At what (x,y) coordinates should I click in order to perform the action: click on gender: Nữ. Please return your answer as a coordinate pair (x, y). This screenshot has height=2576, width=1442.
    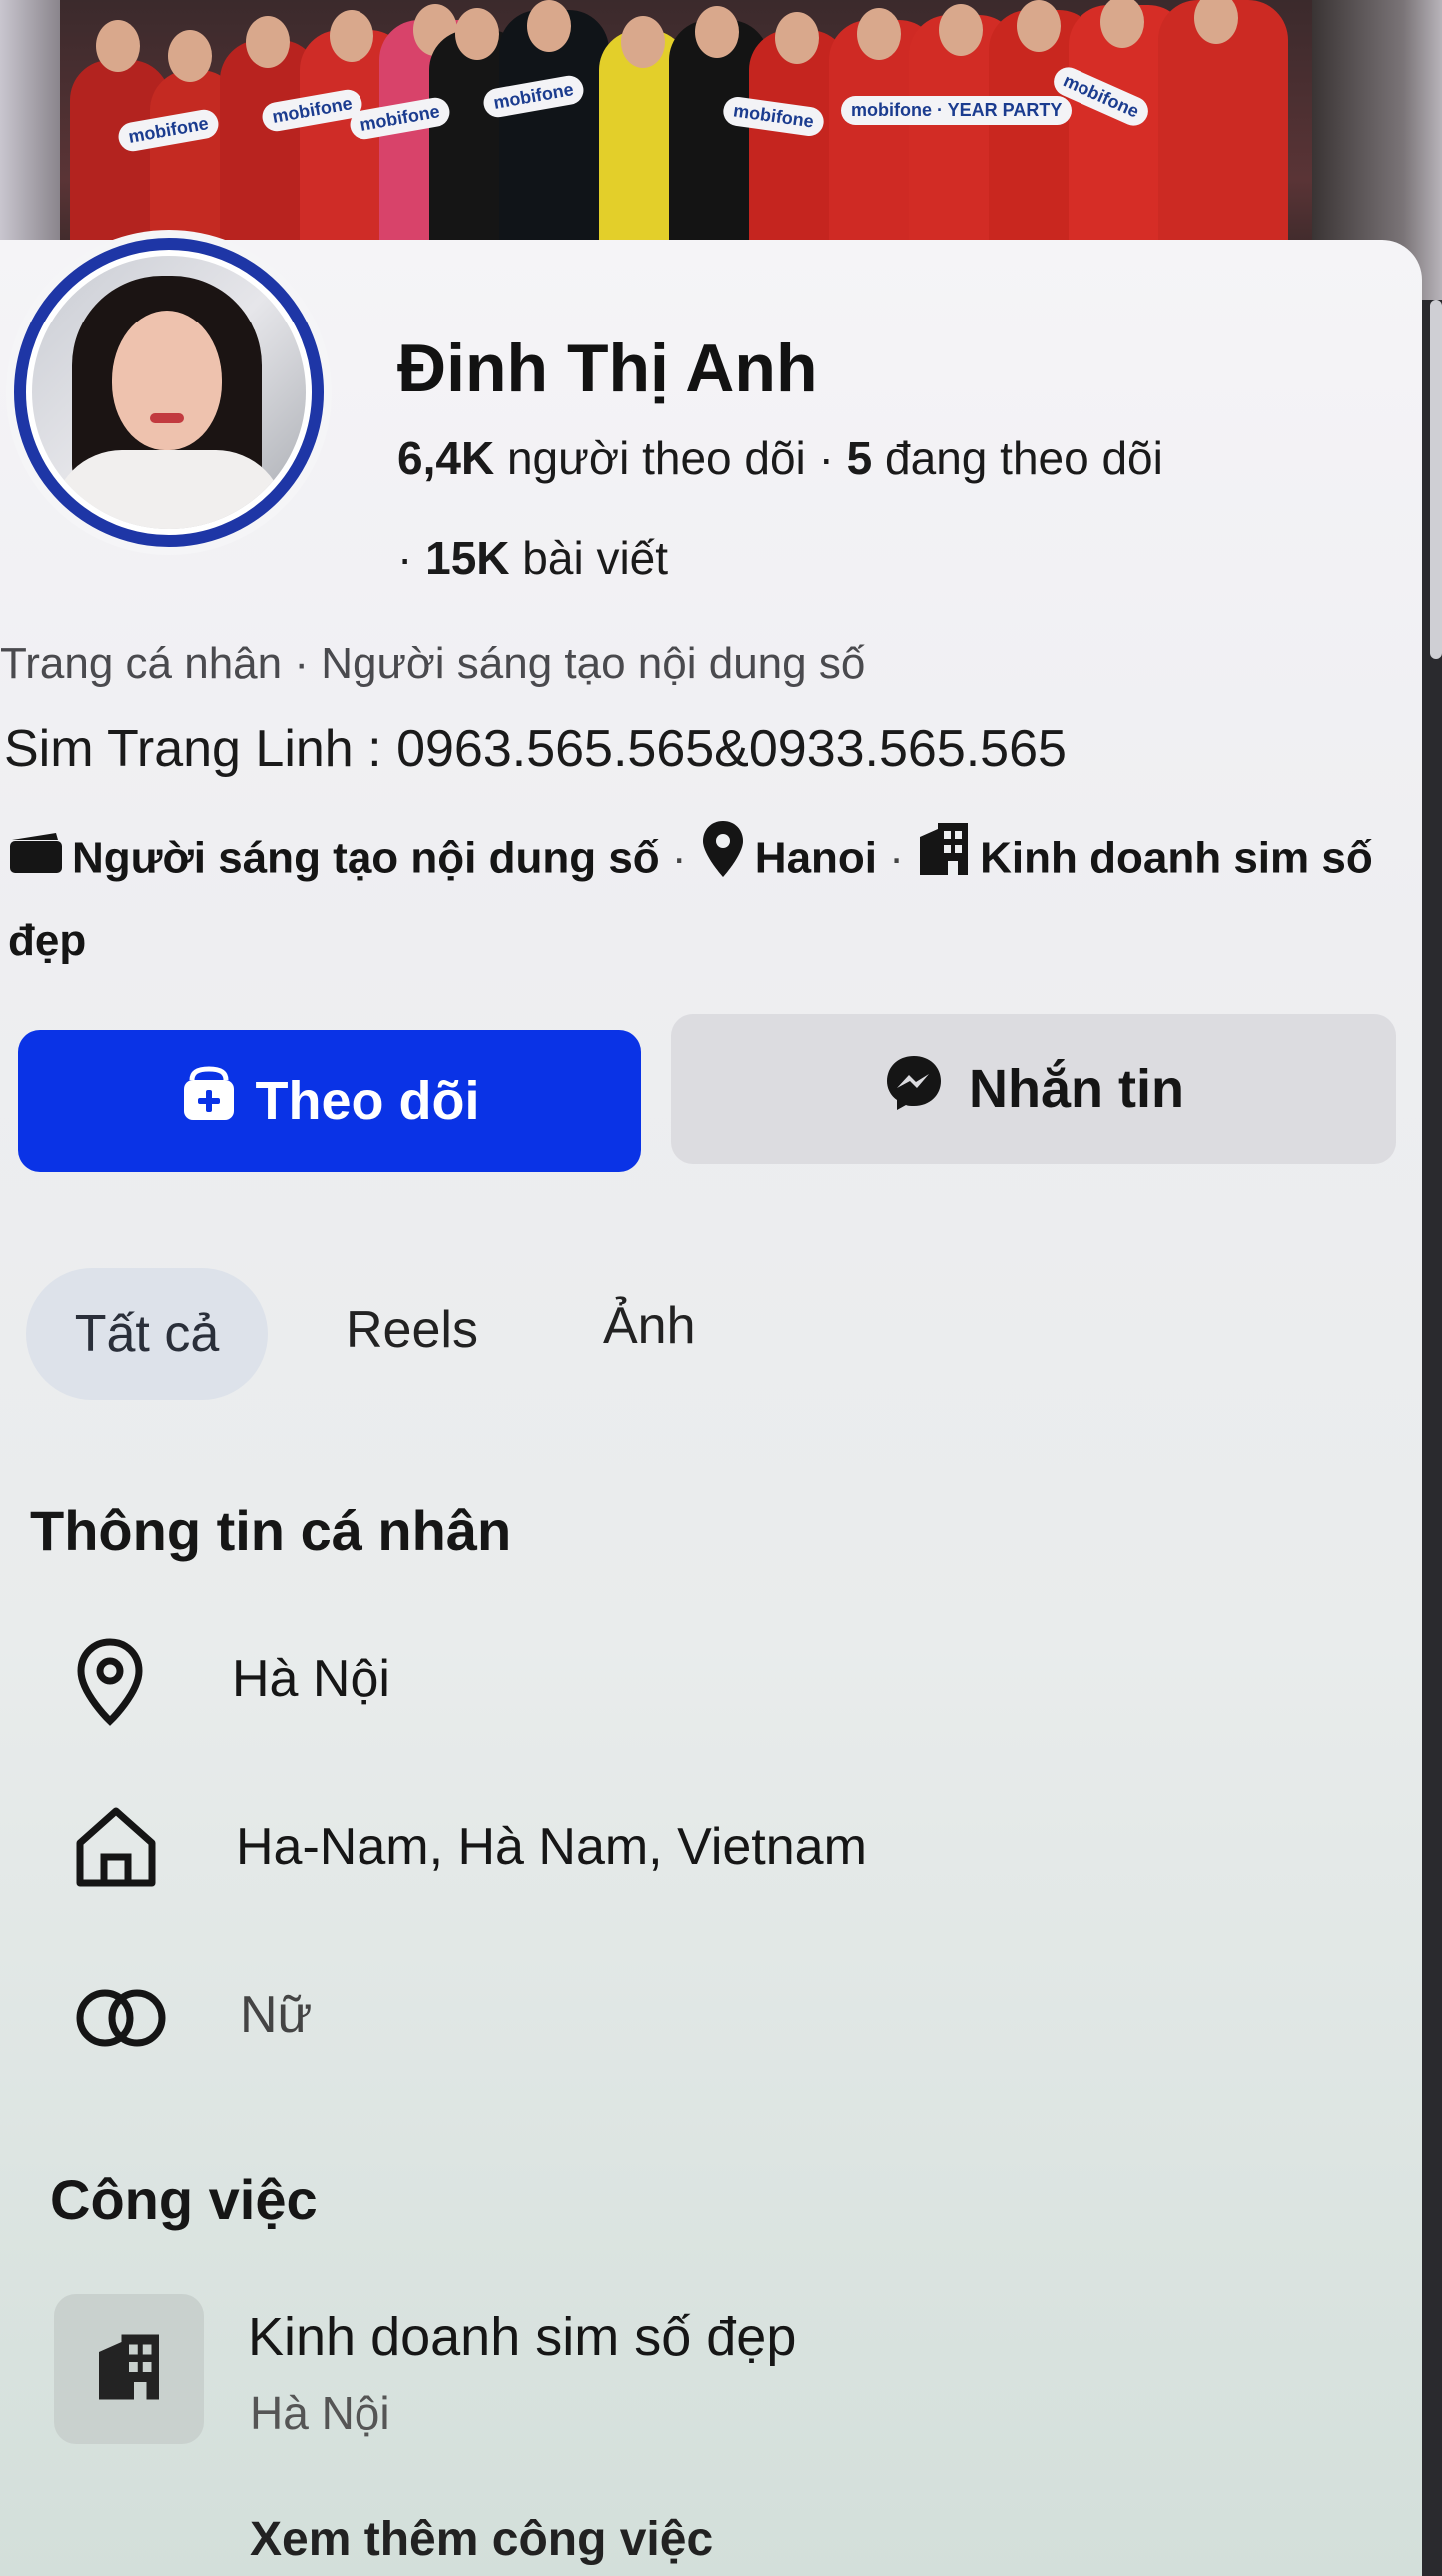
    Looking at the image, I should click on (276, 2015).